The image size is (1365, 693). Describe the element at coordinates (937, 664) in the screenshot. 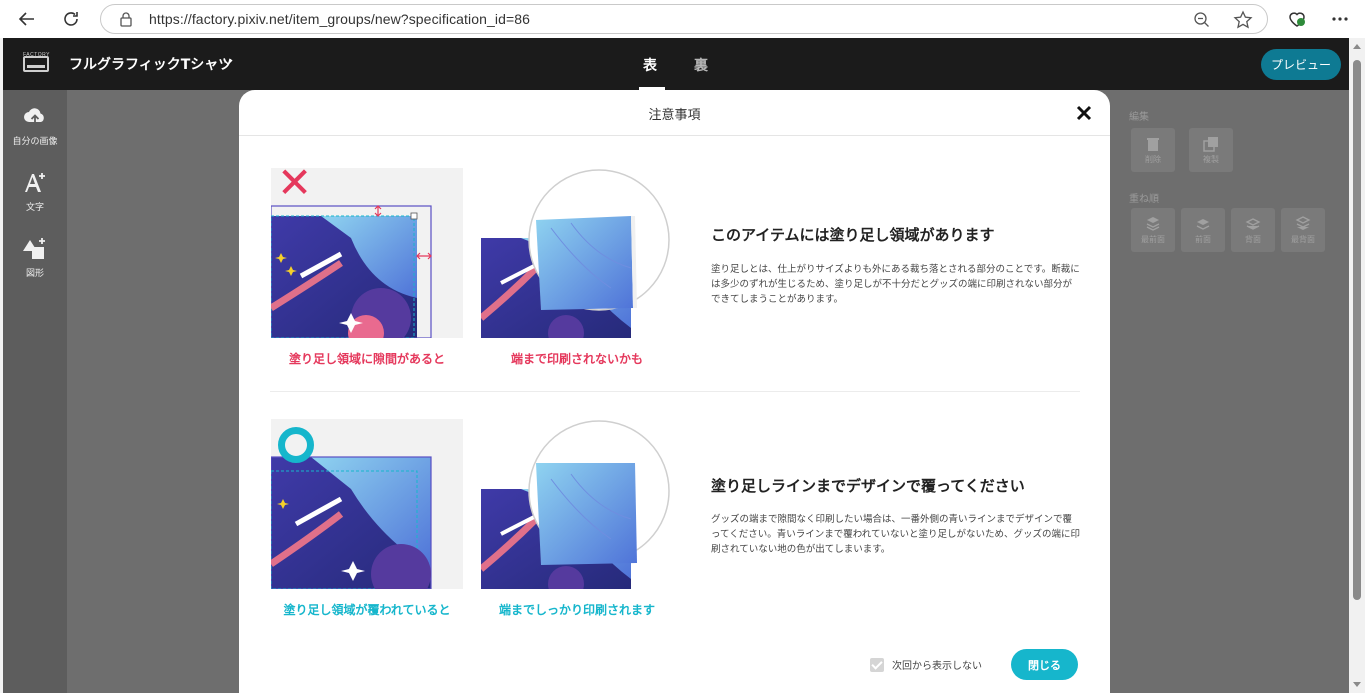

I see `dont-show-again-label: 次回から表示しない` at that location.